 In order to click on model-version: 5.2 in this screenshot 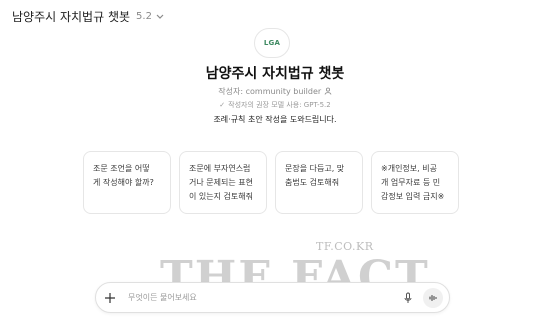, I will do `click(144, 16)`.